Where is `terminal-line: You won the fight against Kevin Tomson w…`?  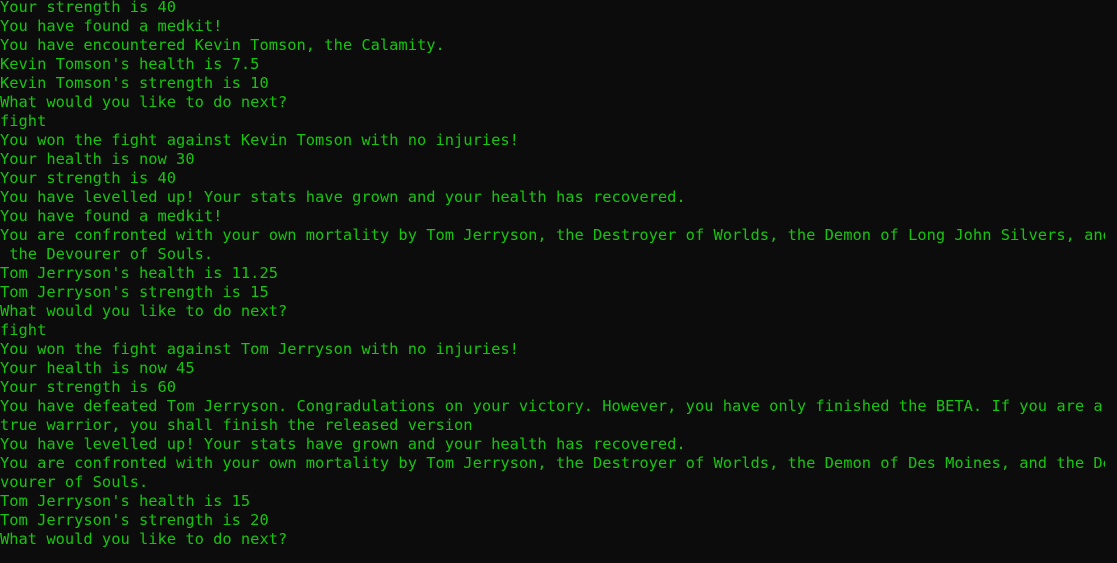 terminal-line: You won the fight against Kevin Tomson w… is located at coordinates (259, 140).